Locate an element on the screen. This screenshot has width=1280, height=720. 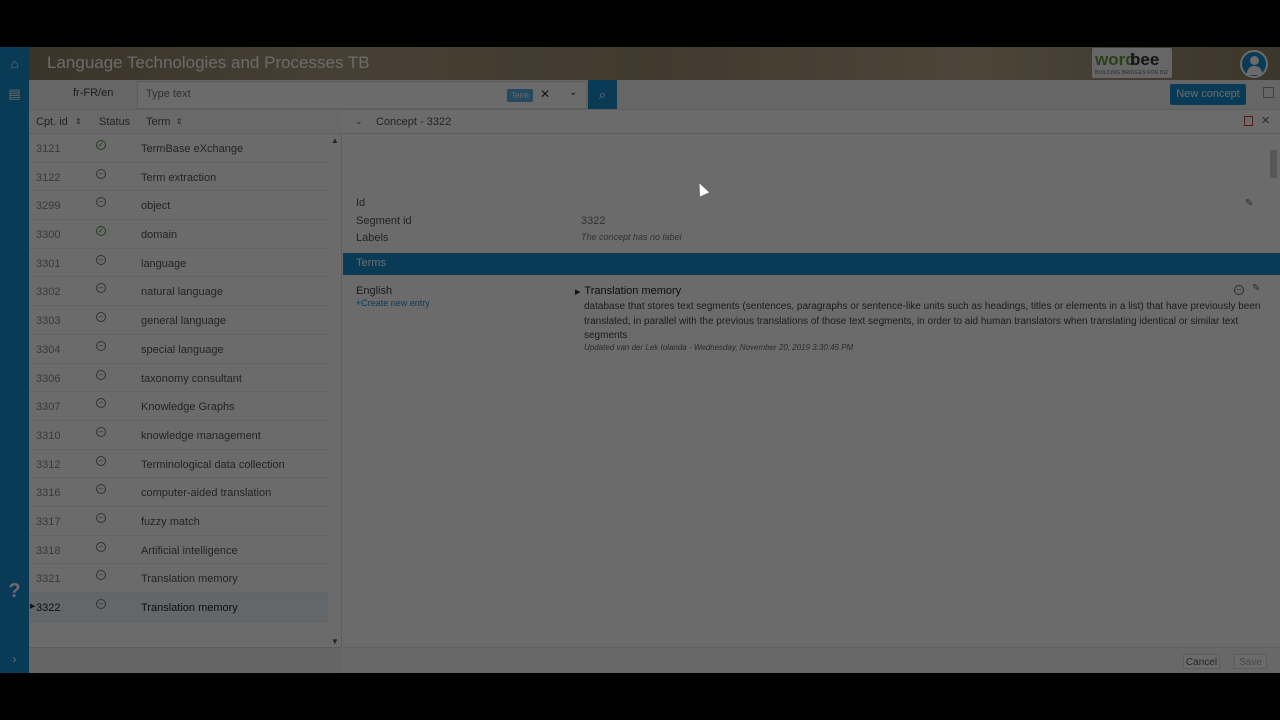
table-row: 3306 – taxonomy consultant is located at coordinates (178, 378).